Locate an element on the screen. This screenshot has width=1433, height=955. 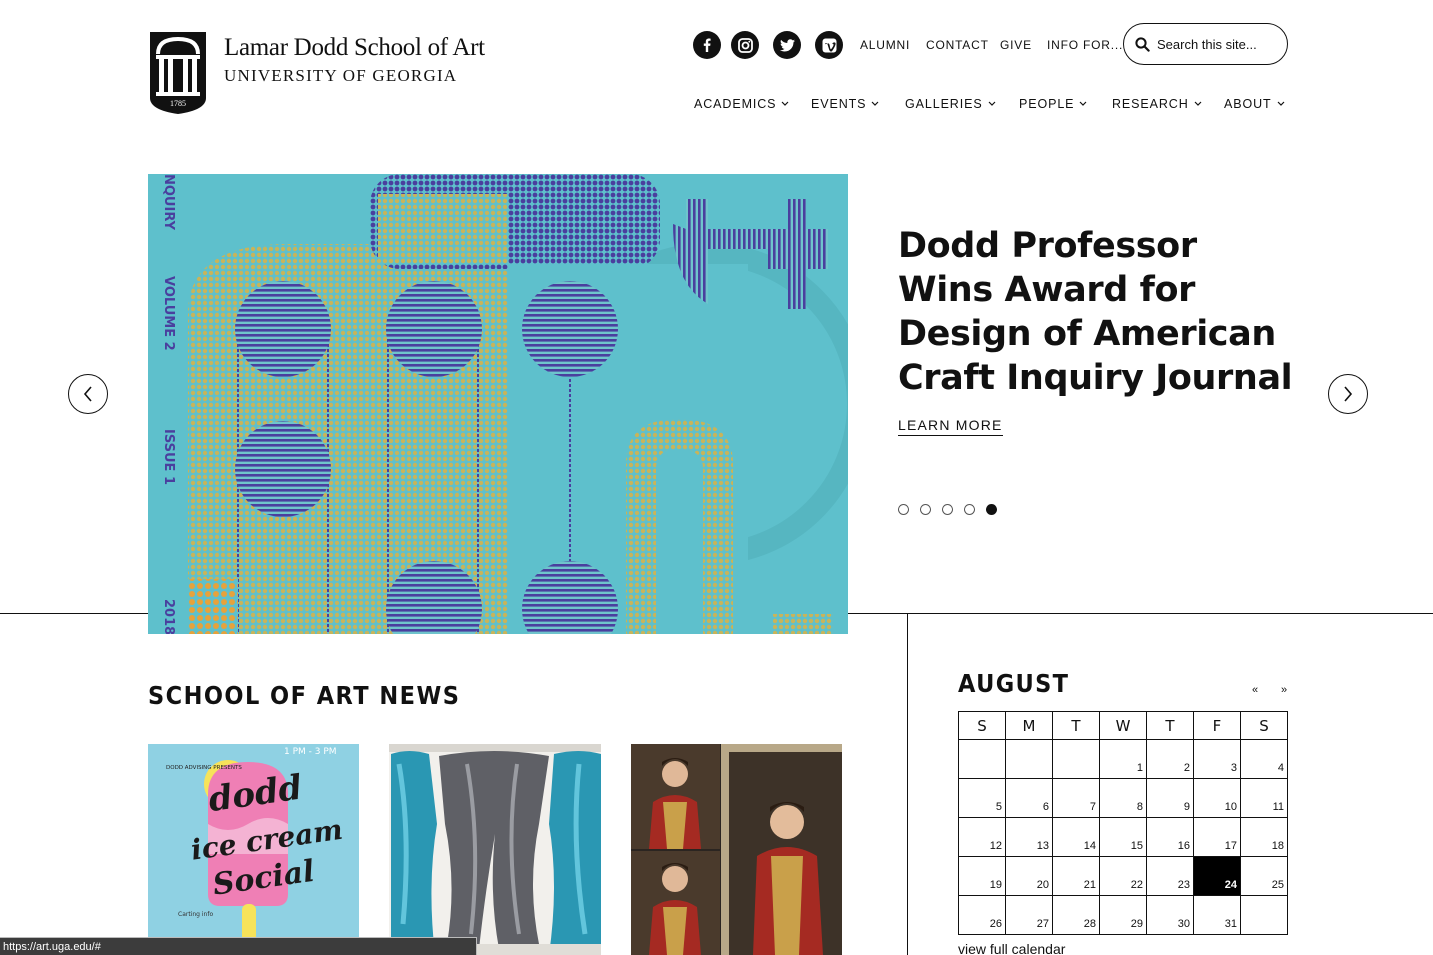
instagram-icon is located at coordinates (745, 45).